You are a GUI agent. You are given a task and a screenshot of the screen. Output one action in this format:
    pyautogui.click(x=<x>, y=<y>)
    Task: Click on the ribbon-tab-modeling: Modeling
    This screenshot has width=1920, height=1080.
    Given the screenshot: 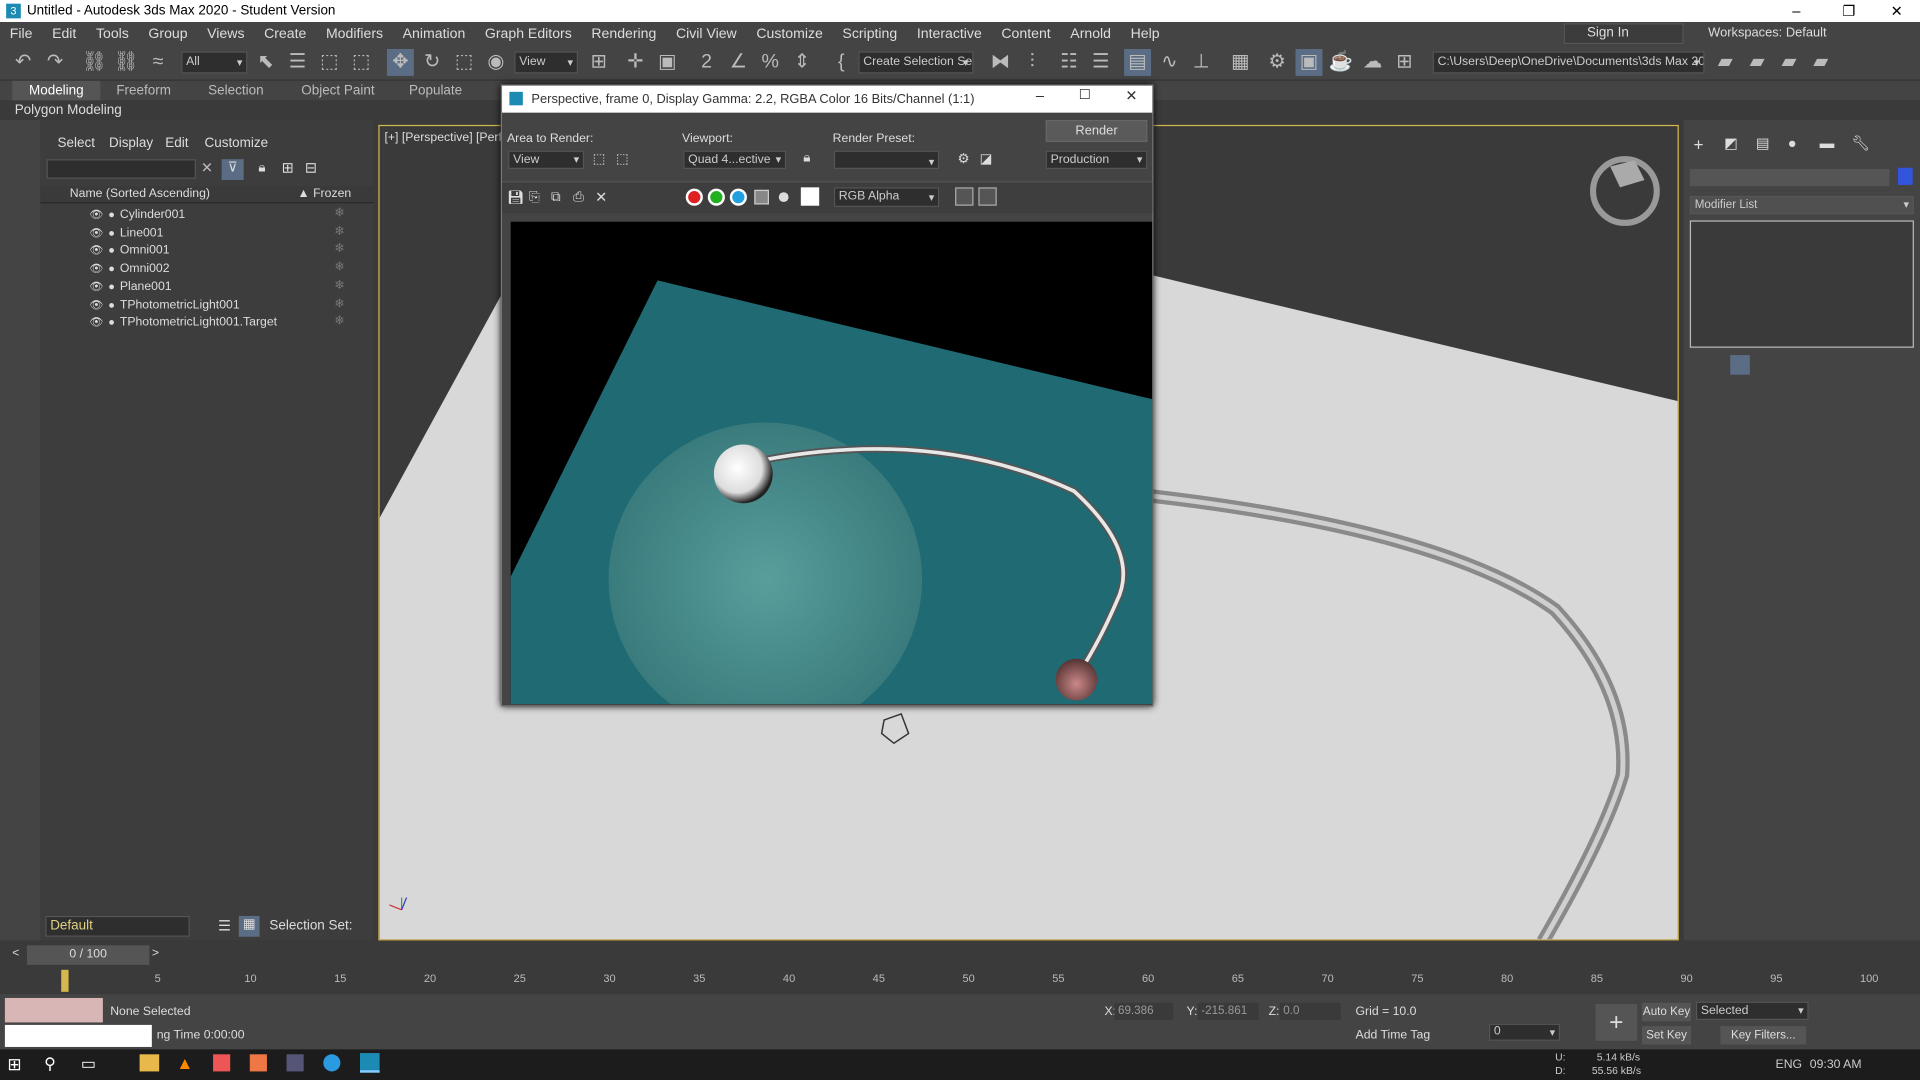 What is the action you would take?
    pyautogui.click(x=56, y=90)
    